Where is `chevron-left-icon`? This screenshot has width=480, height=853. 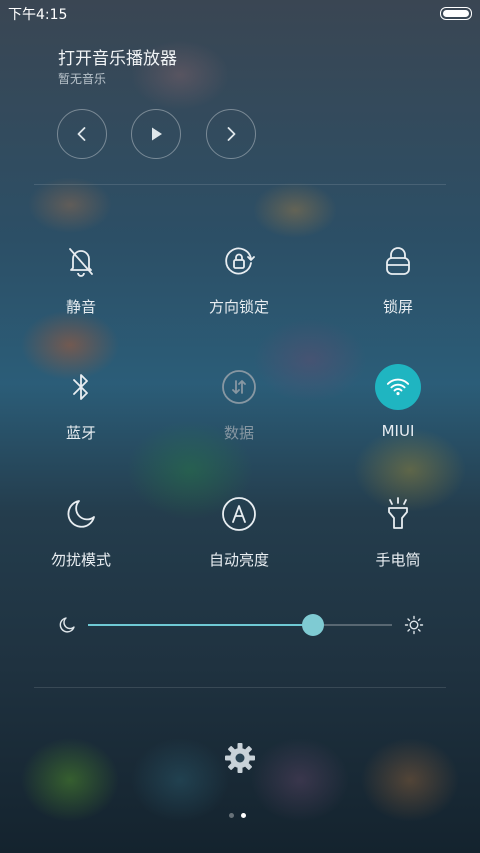 chevron-left-icon is located at coordinates (81, 134).